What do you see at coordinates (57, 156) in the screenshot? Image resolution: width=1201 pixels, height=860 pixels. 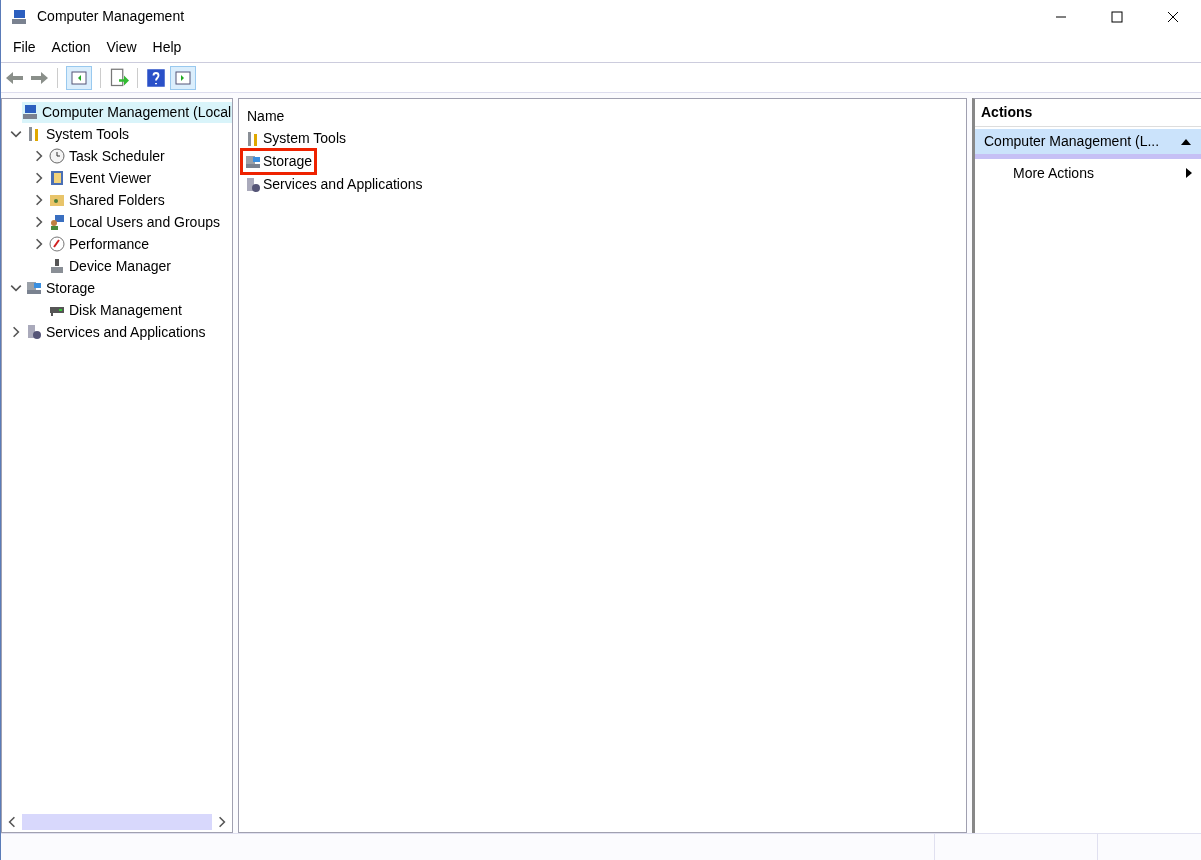 I see `clock-icon` at bounding box center [57, 156].